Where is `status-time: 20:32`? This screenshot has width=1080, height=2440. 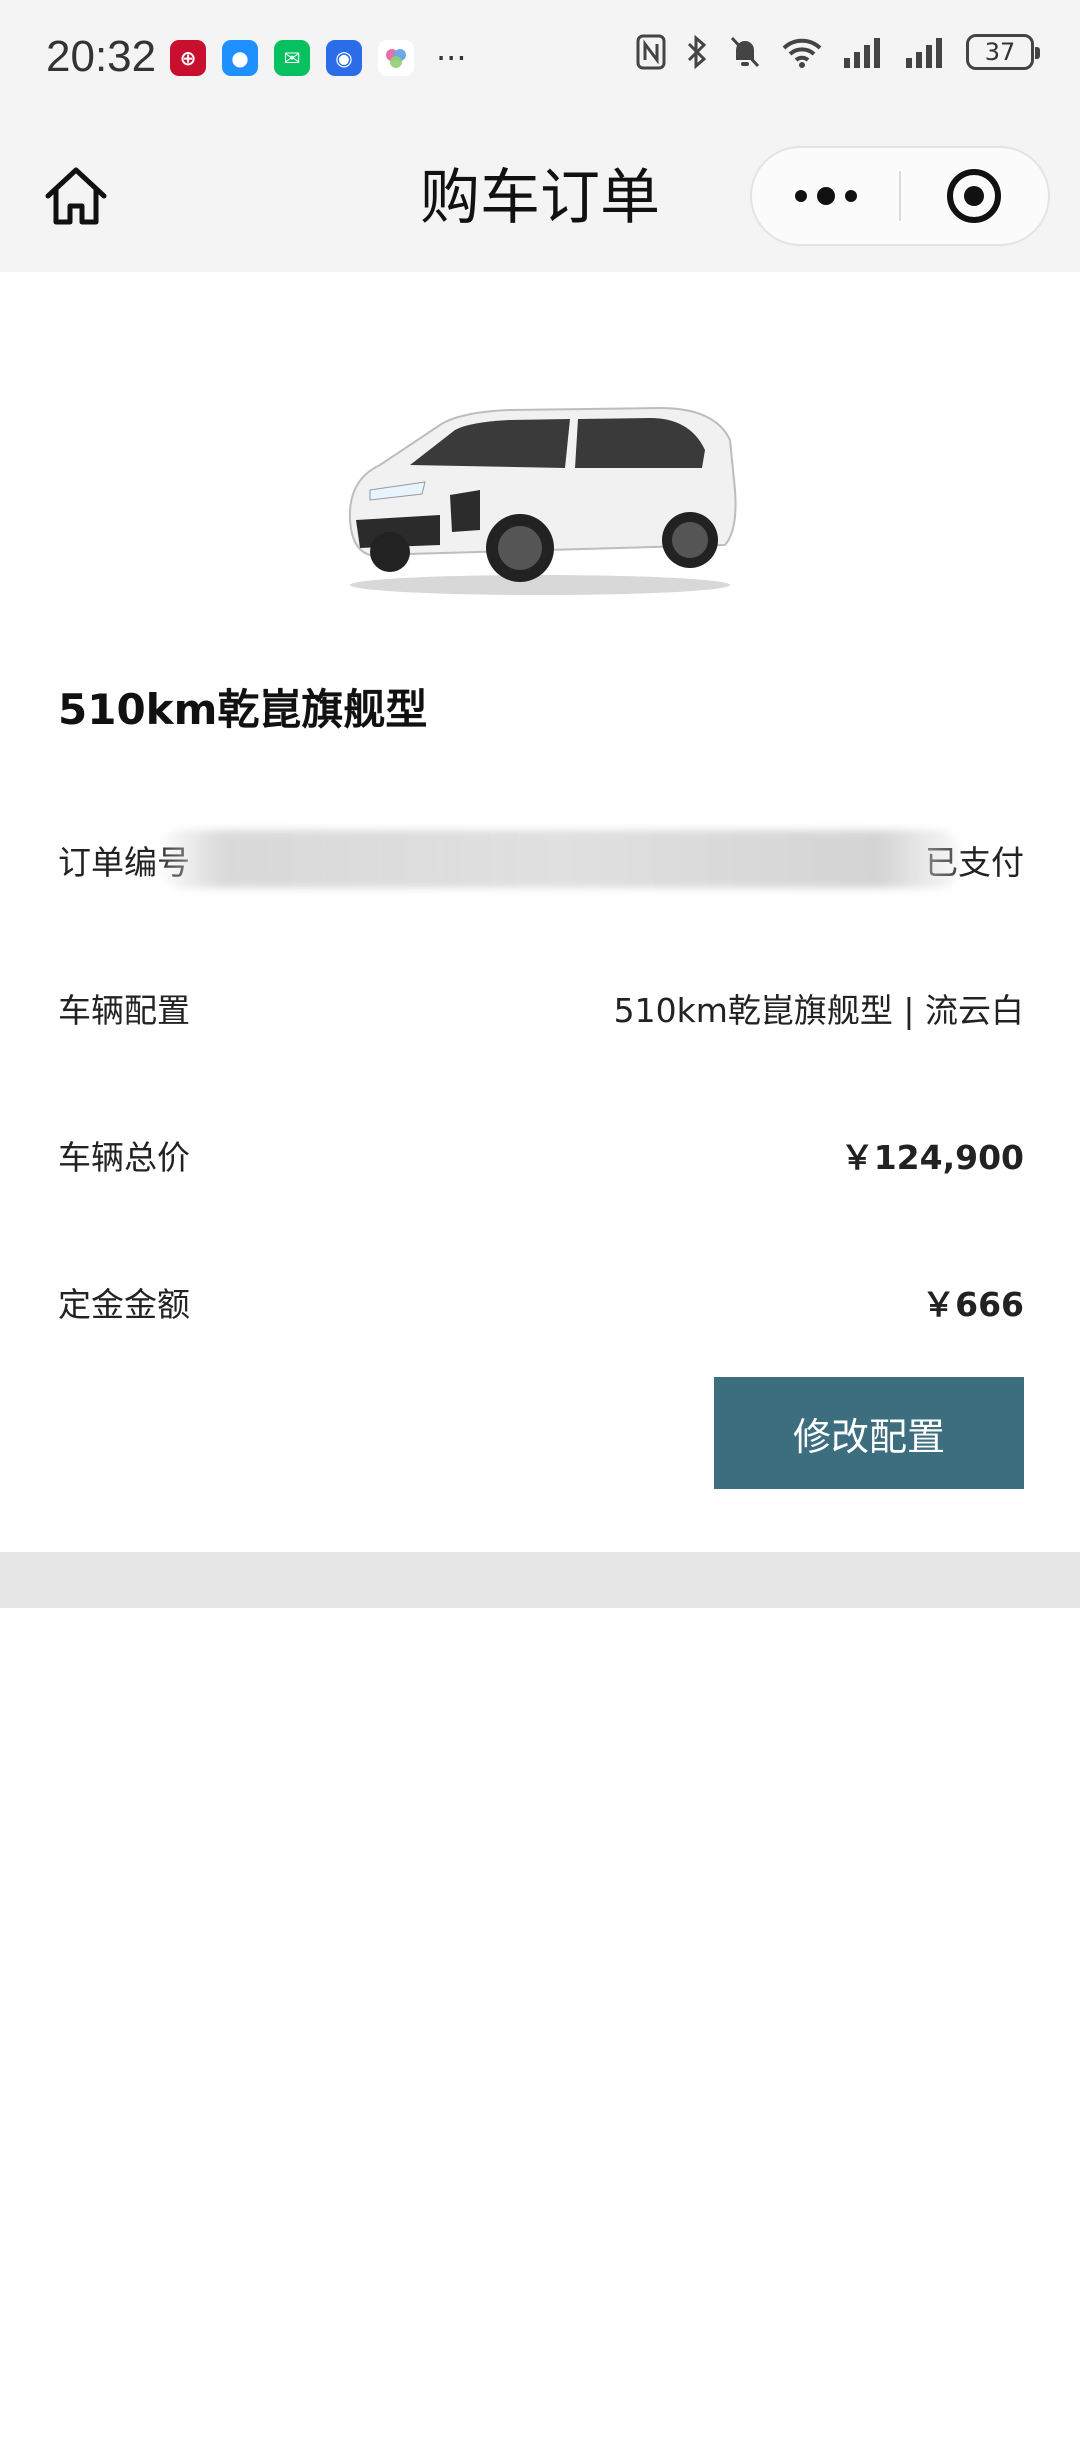 status-time: 20:32 is located at coordinates (101, 56).